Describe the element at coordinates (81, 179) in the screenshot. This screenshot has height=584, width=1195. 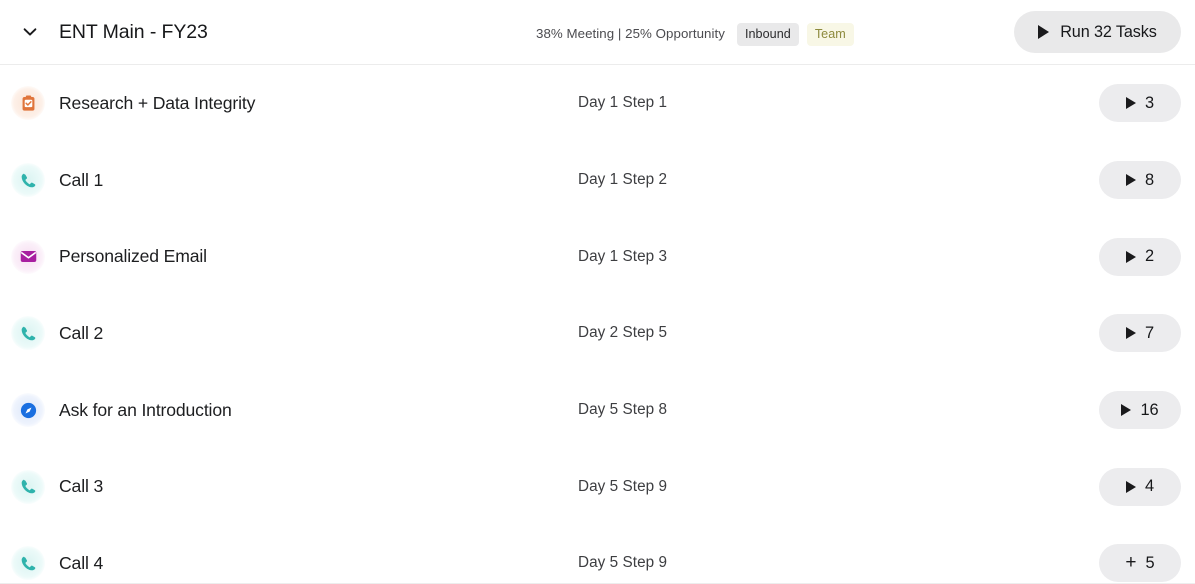
I see `step-label: Call 1` at that location.